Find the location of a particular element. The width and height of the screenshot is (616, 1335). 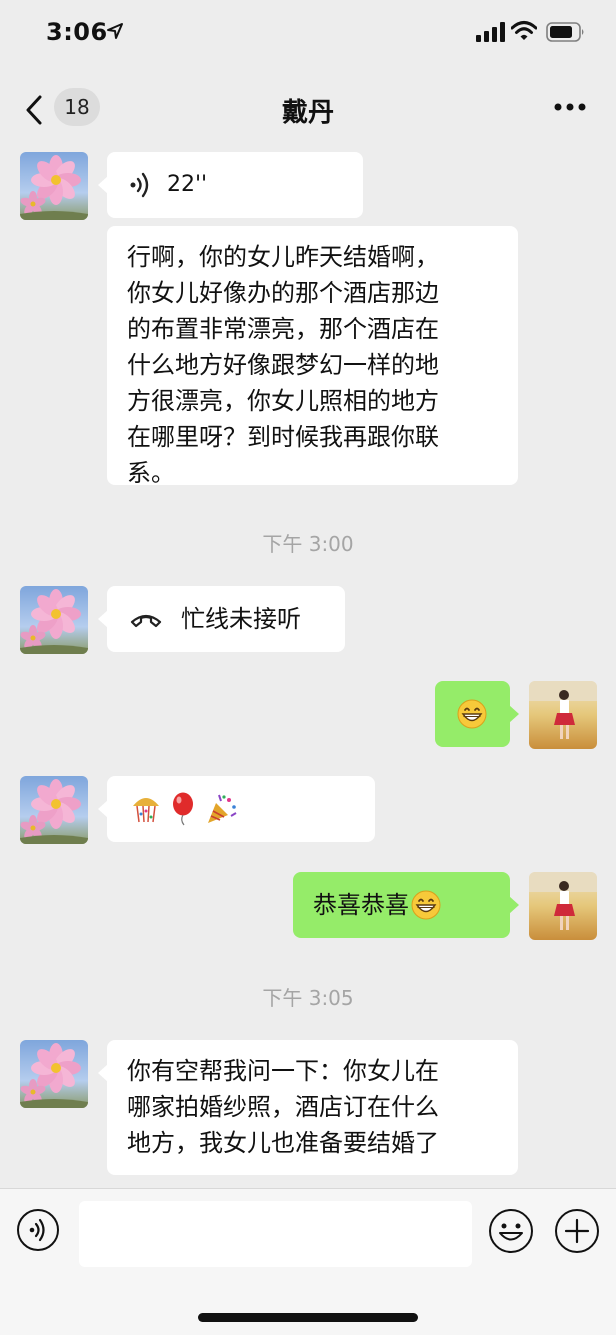

more-options-icon is located at coordinates (570, 107).